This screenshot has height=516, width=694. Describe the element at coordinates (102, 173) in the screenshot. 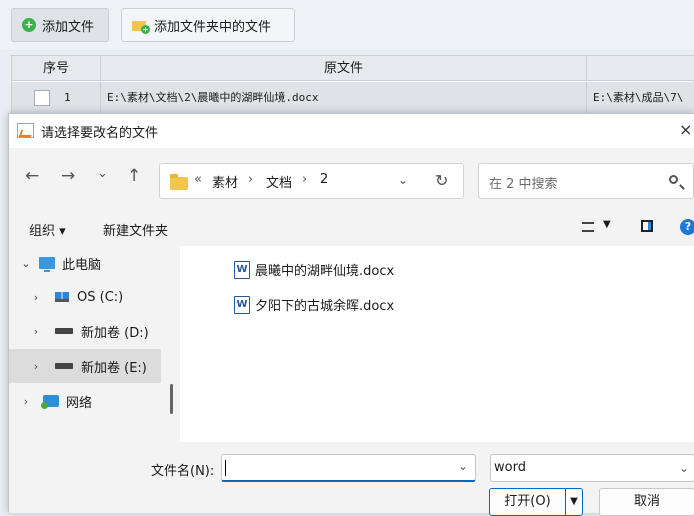

I see `recent-locations-button: ⌄` at that location.